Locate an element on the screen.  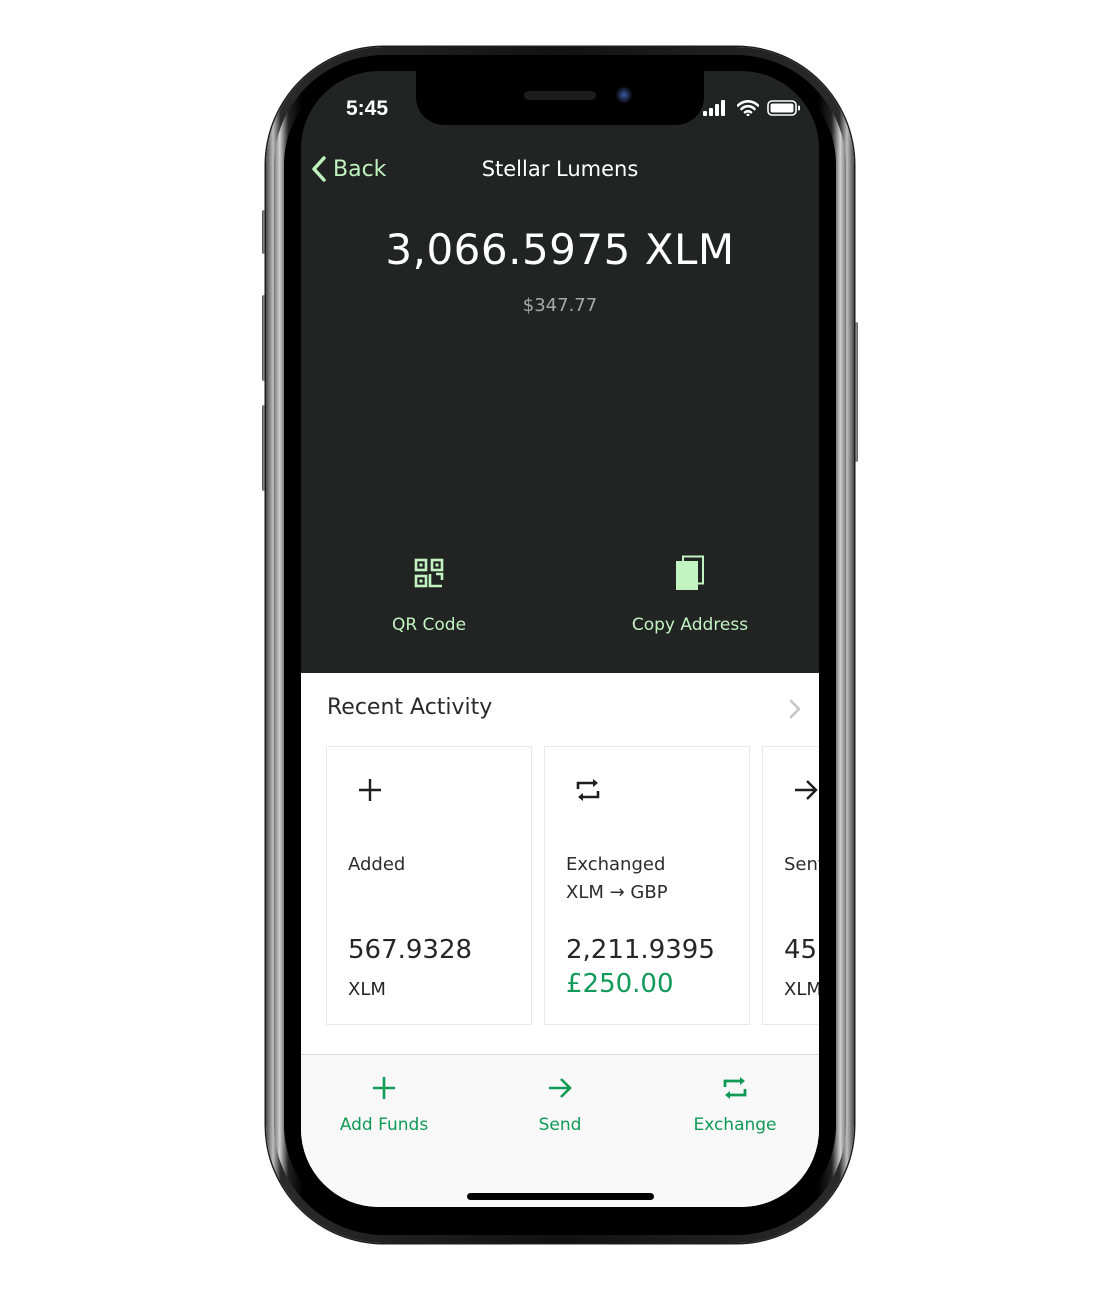
activity-card: Exchanged XLM → GBP 2,211.9395 £250.00 is located at coordinates (647, 885).